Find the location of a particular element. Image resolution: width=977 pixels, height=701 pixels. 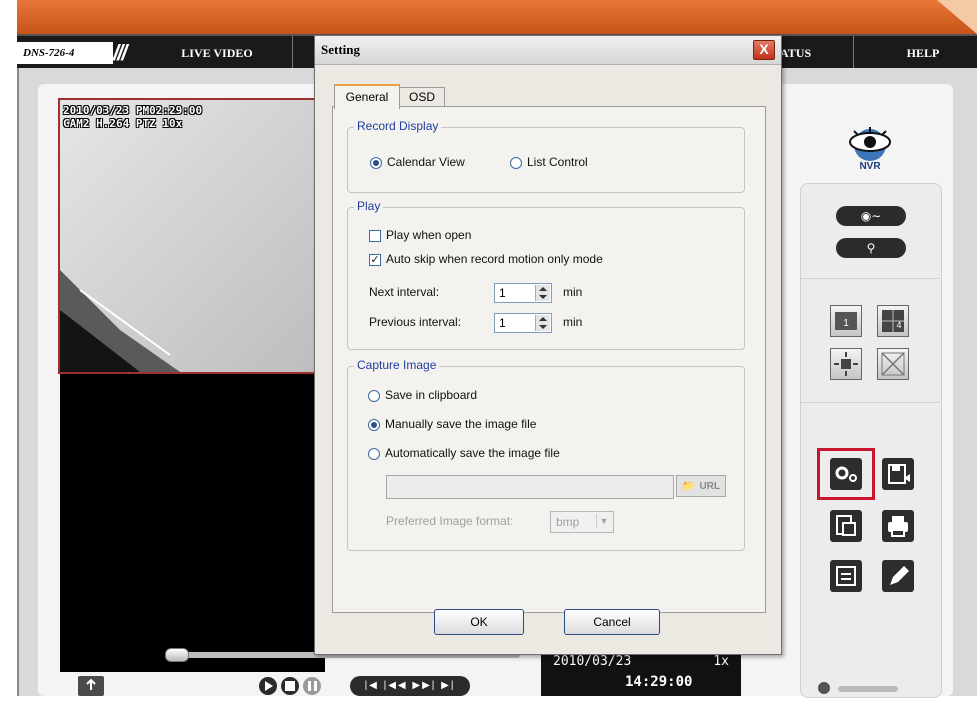

calendar-view-label: Calendar View is located at coordinates (426, 162).